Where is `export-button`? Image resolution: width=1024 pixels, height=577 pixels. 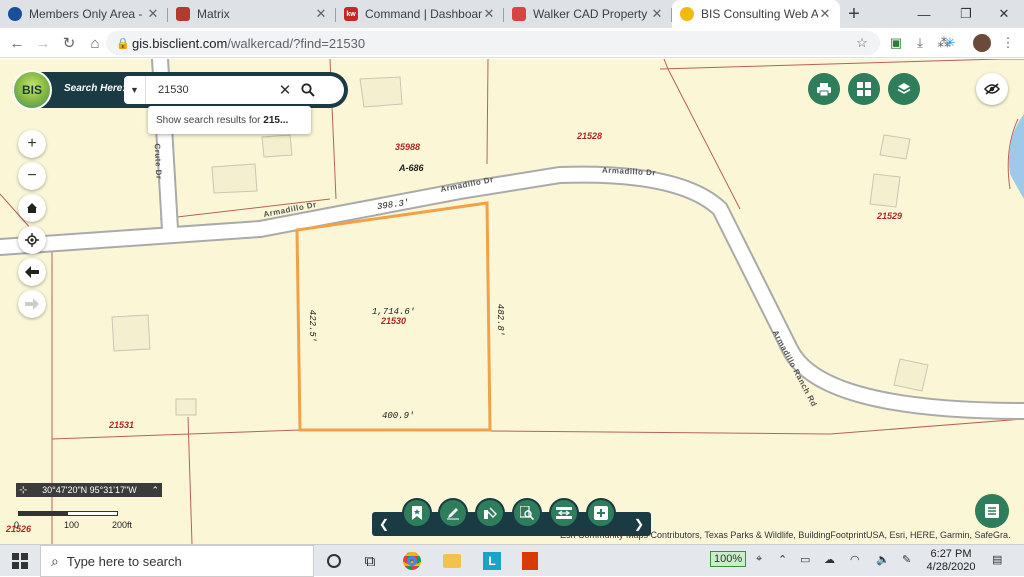
export-button is located at coordinates (564, 513).